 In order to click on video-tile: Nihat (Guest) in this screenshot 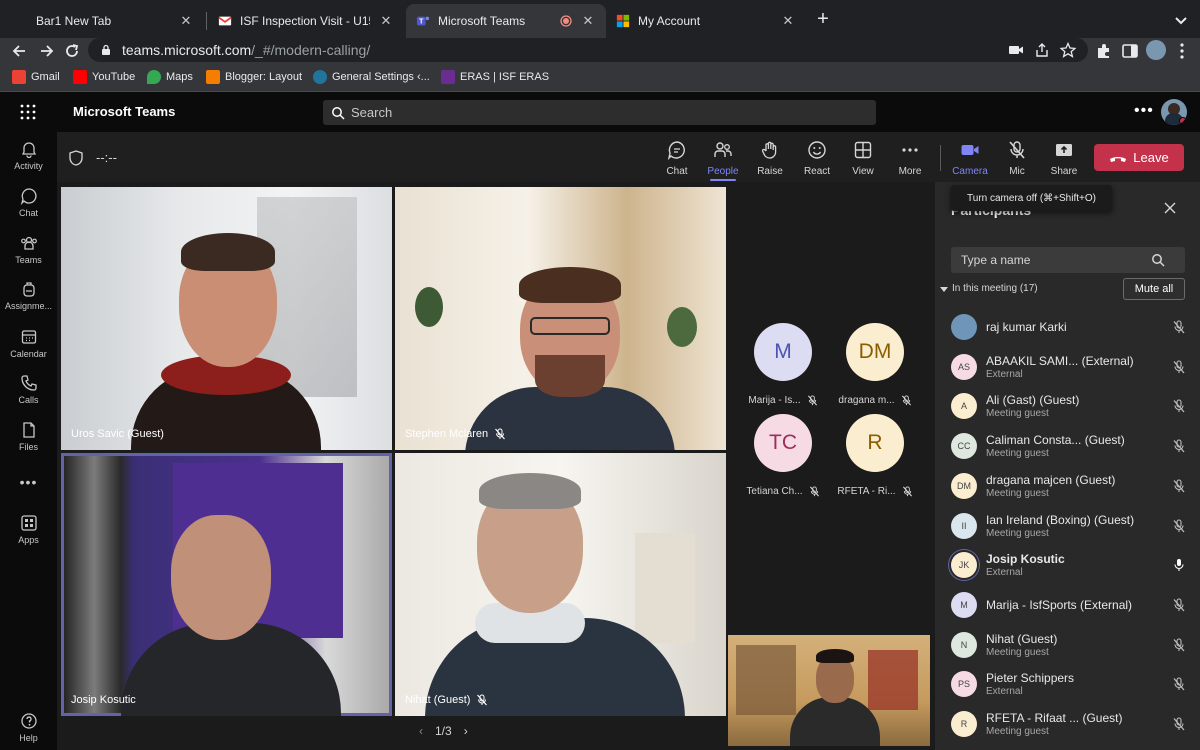, I will do `click(560, 584)`.